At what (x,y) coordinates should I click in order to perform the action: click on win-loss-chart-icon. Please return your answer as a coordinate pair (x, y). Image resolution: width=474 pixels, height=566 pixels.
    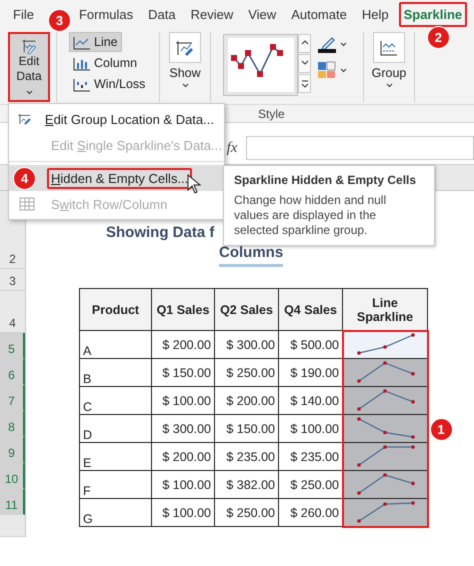
    Looking at the image, I should click on (82, 84).